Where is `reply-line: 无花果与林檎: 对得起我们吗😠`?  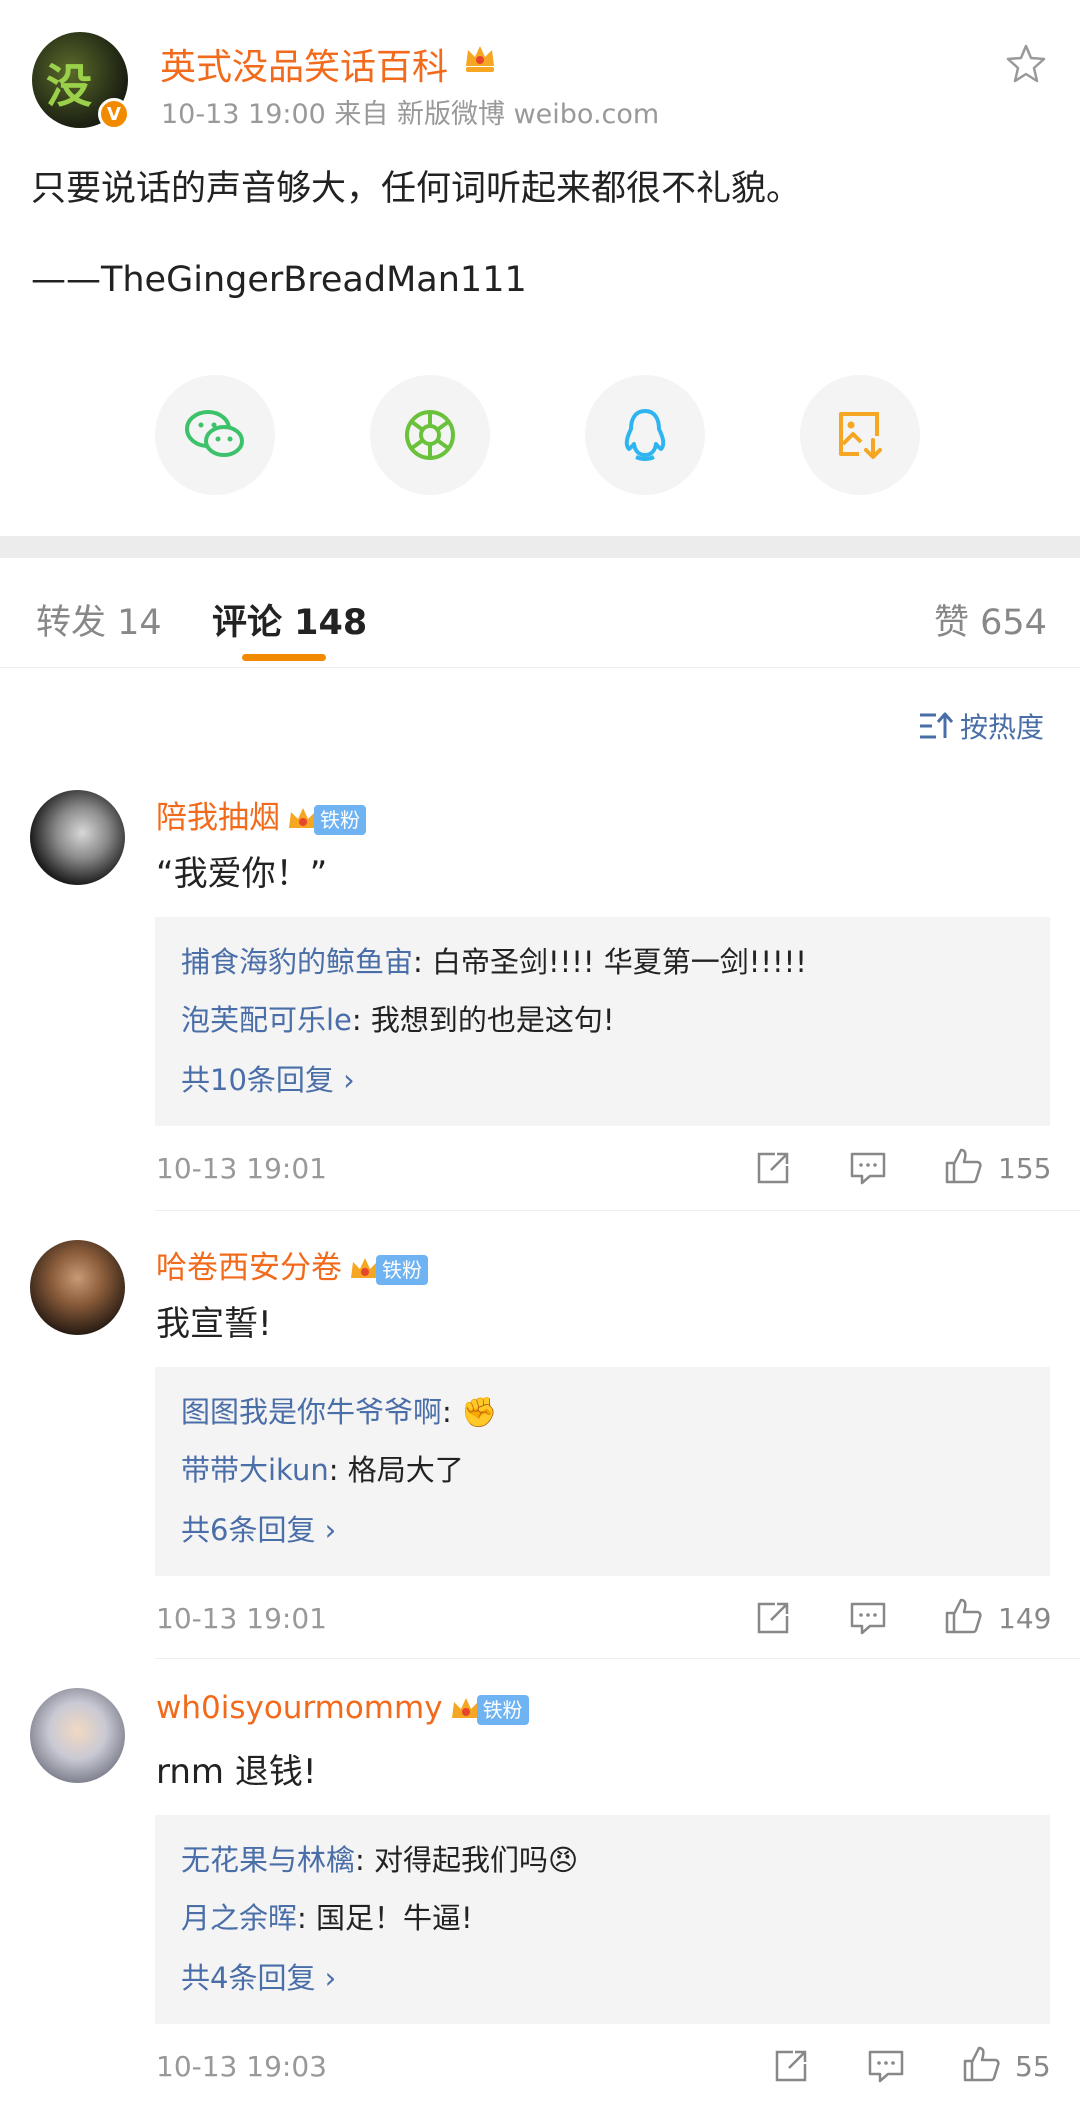 reply-line: 无花果与林檎: 对得起我们吗😠 is located at coordinates (379, 1858).